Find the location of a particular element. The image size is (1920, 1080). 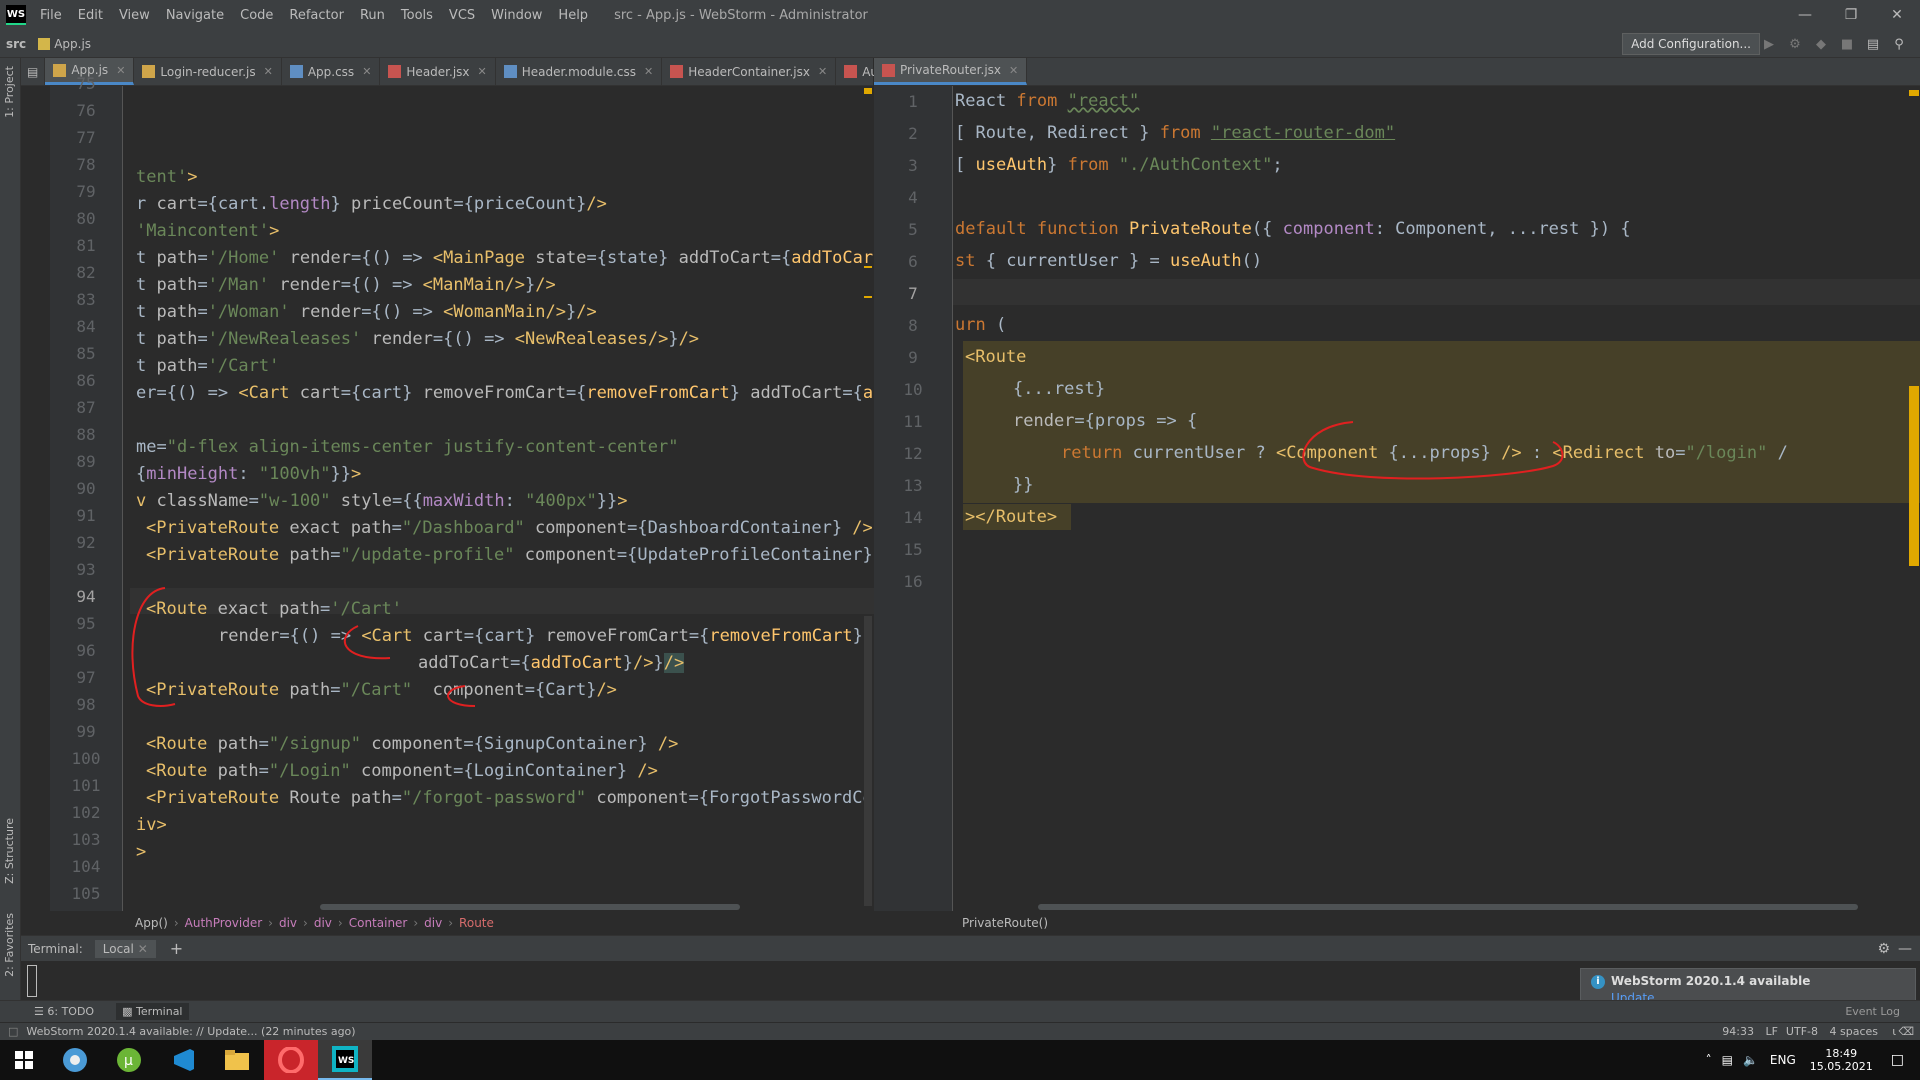

terminal-tool-button: ▩ Terminal is located at coordinates (152, 1011).